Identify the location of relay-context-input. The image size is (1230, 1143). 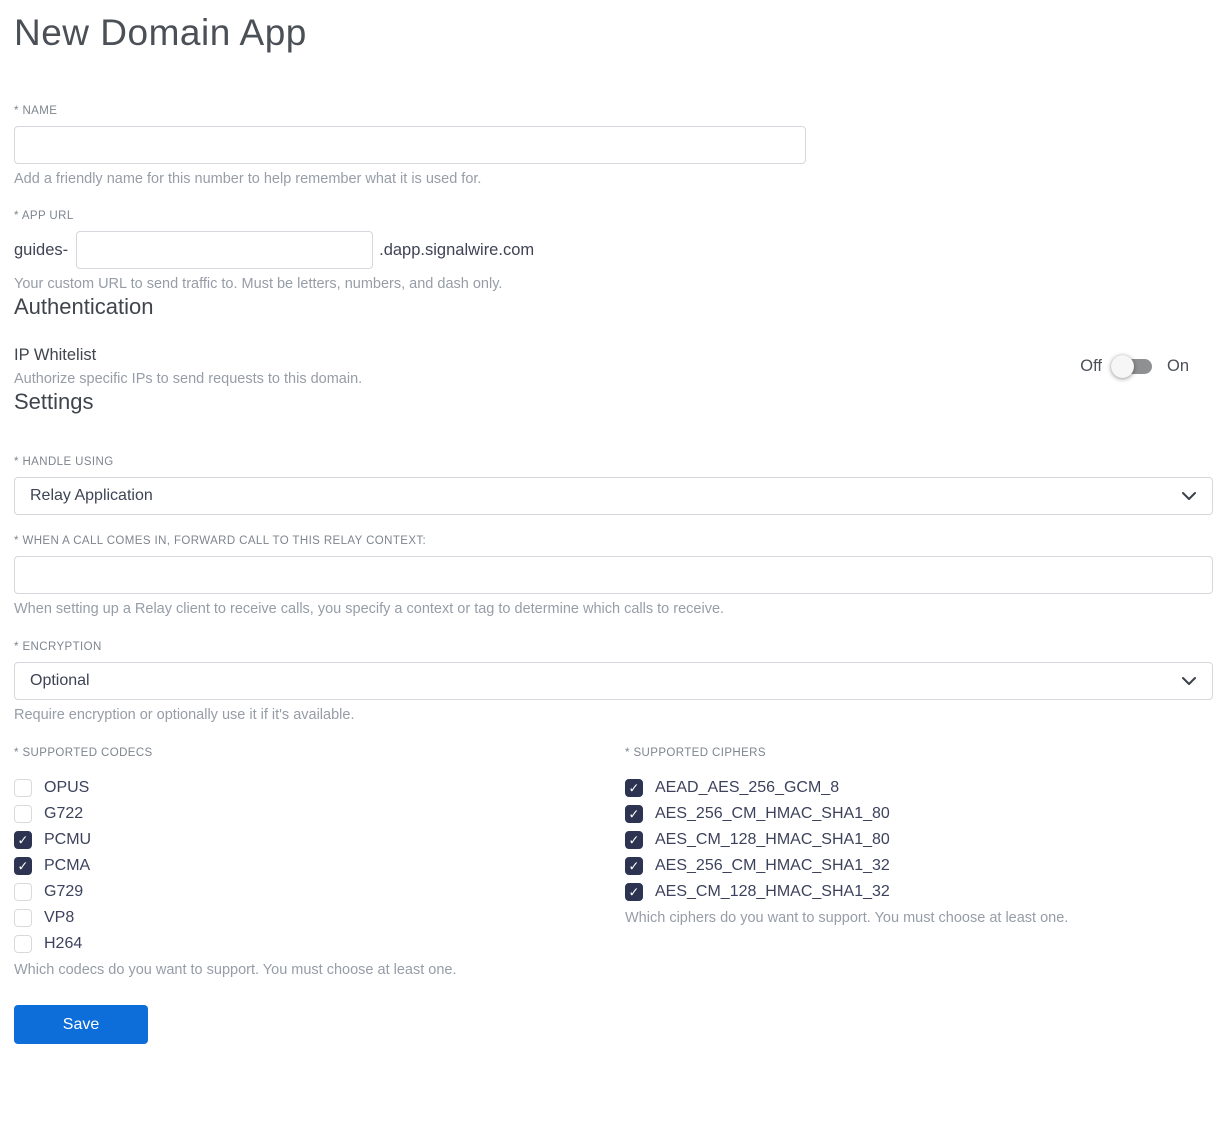
(613, 575).